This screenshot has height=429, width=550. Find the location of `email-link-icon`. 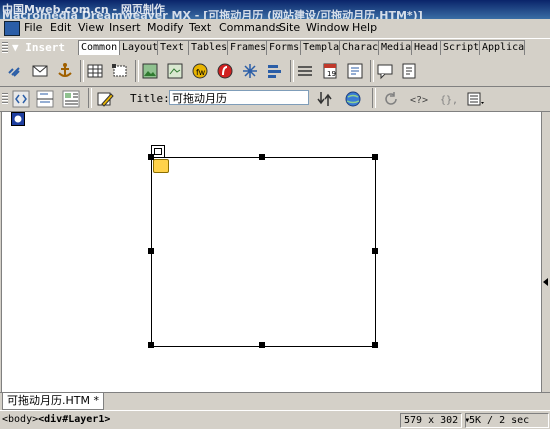

email-link-icon is located at coordinates (40, 71).